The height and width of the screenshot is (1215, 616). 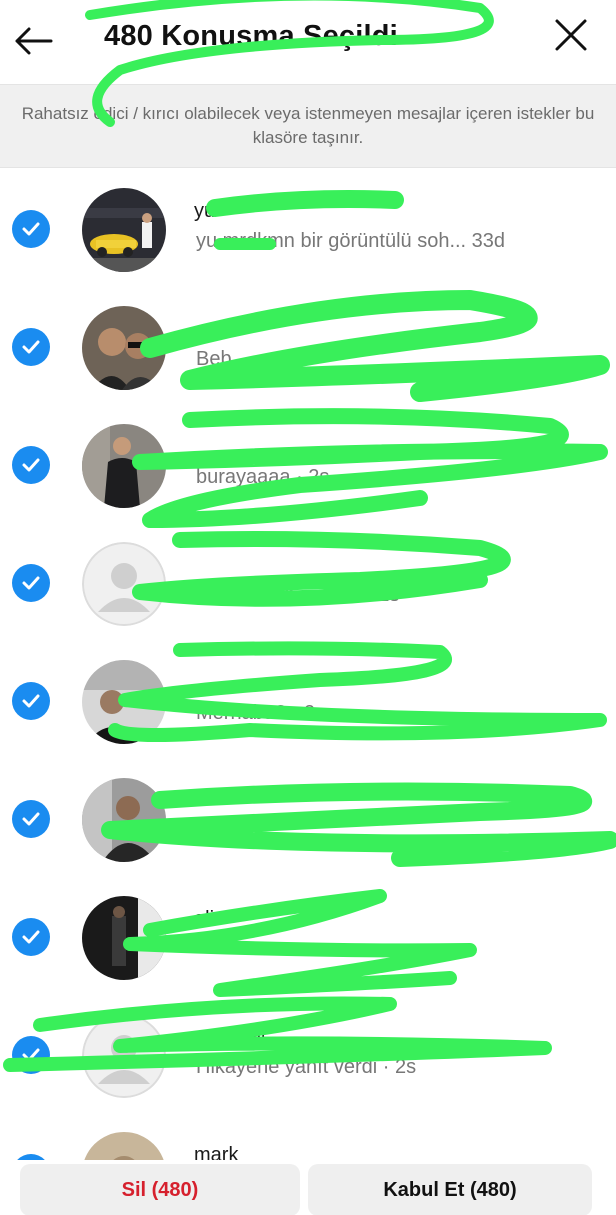 I want to click on list-item: Hadi cevap ver aw · 2s, so click(x=308, y=583).